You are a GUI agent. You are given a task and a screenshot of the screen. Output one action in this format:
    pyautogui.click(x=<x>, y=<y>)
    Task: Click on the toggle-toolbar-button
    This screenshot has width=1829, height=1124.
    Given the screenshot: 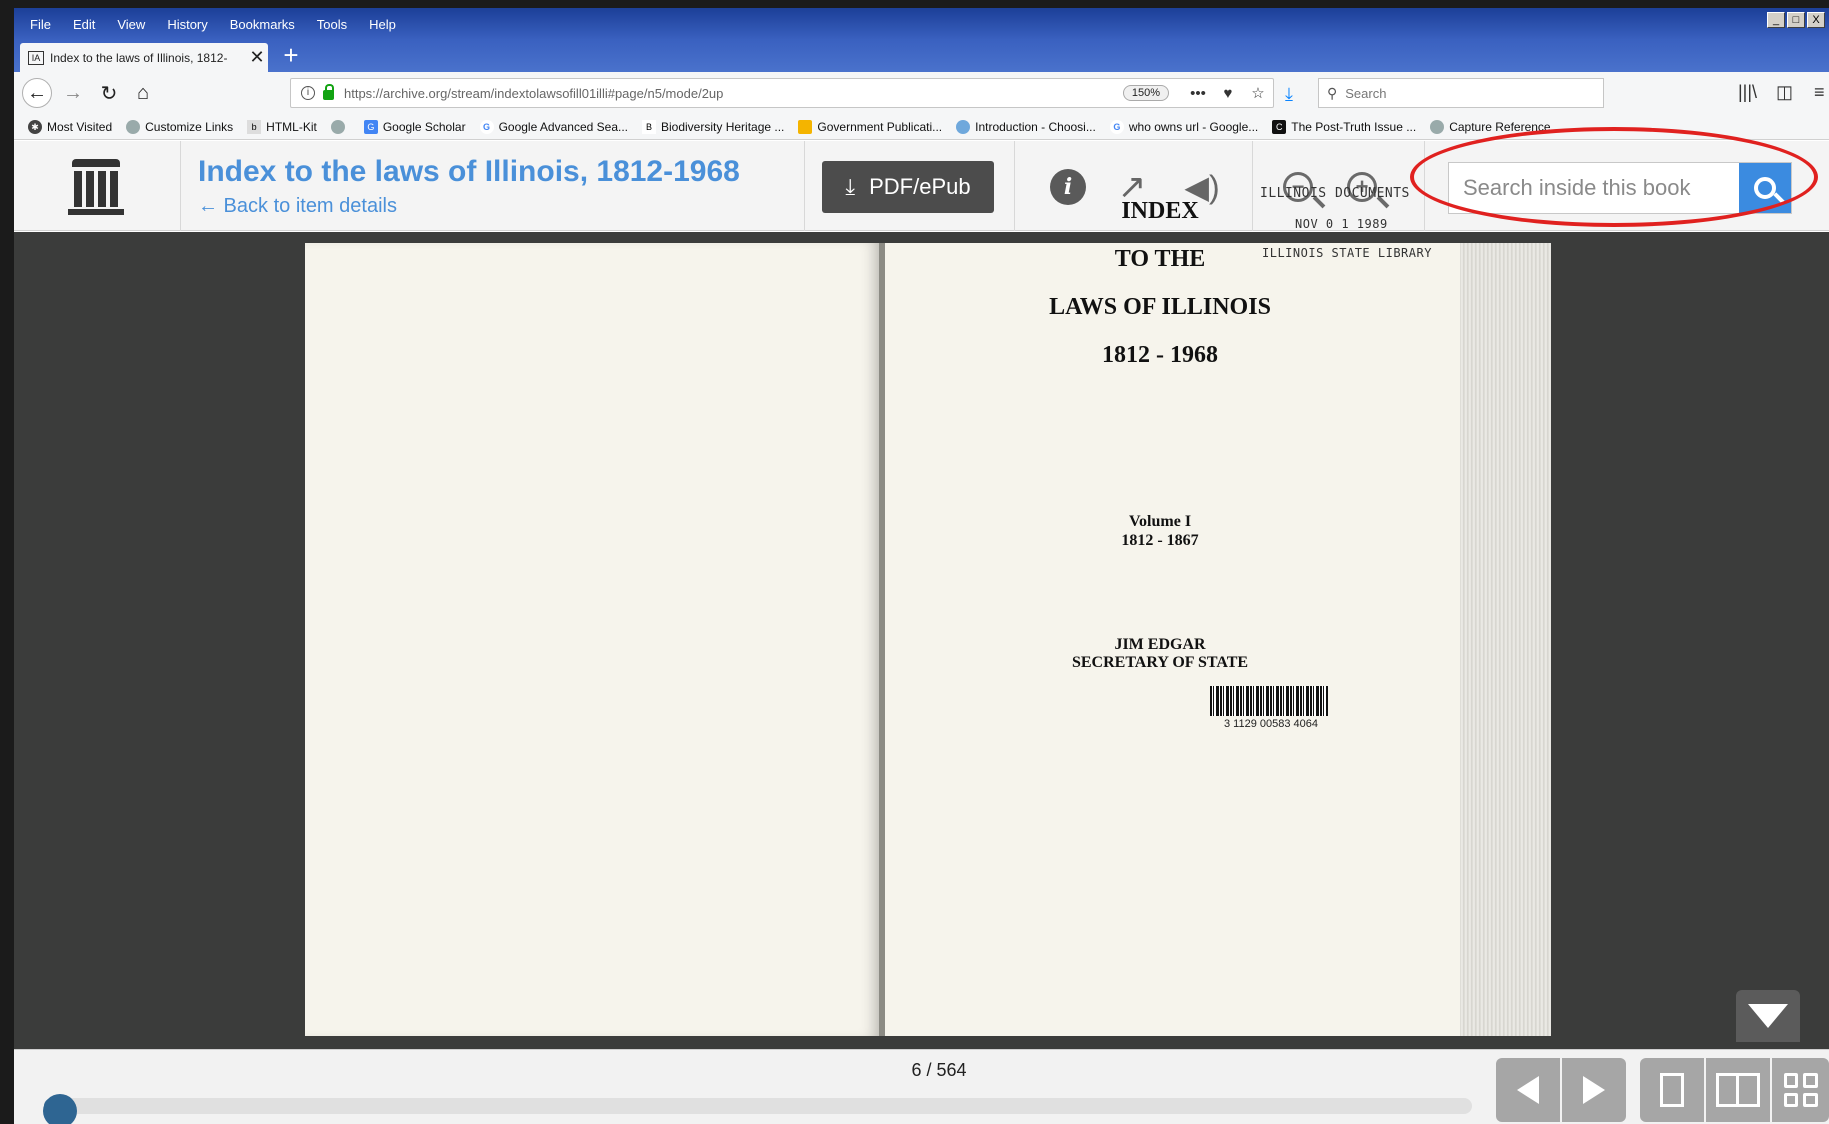 What is the action you would take?
    pyautogui.click(x=1768, y=1016)
    